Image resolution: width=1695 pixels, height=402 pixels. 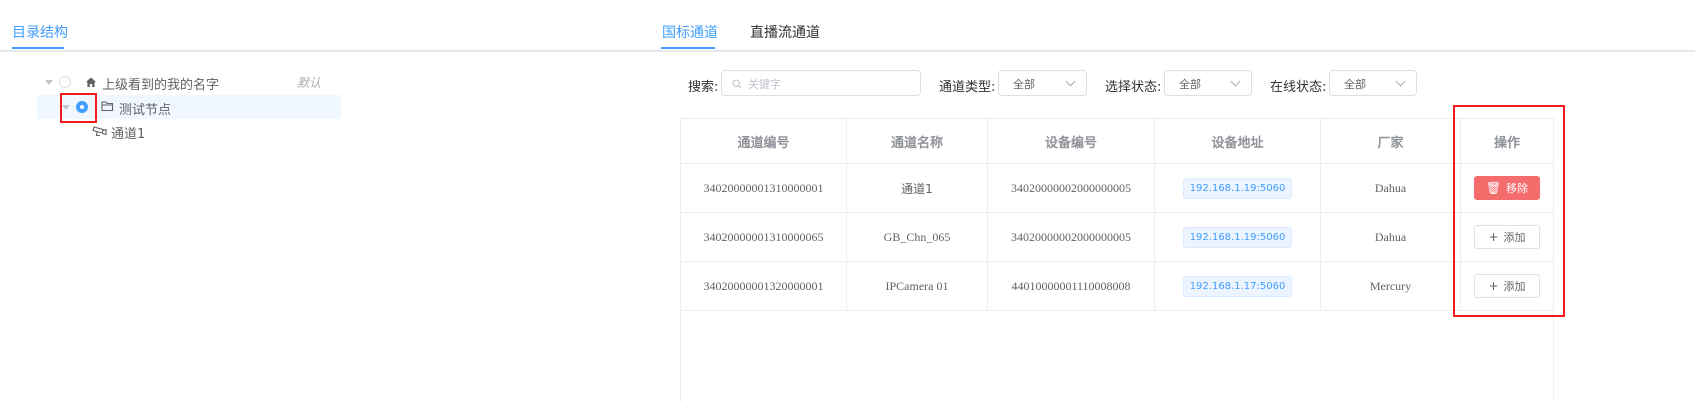 What do you see at coordinates (917, 141) in the screenshot?
I see `header-channel-name: 通道名称` at bounding box center [917, 141].